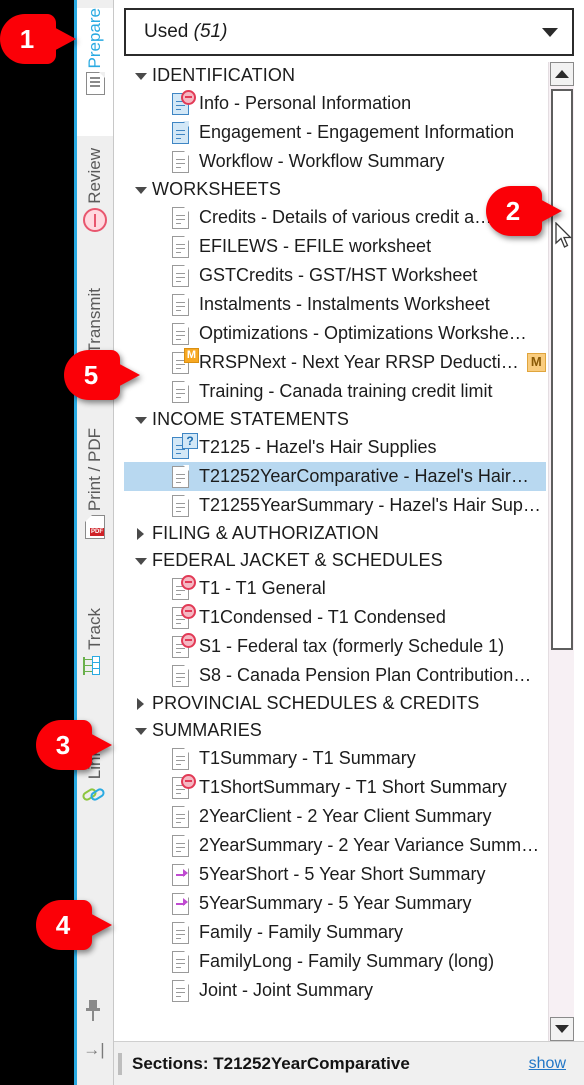 The width and height of the screenshot is (584, 1085). What do you see at coordinates (550, 32) in the screenshot?
I see `chevron-down-icon` at bounding box center [550, 32].